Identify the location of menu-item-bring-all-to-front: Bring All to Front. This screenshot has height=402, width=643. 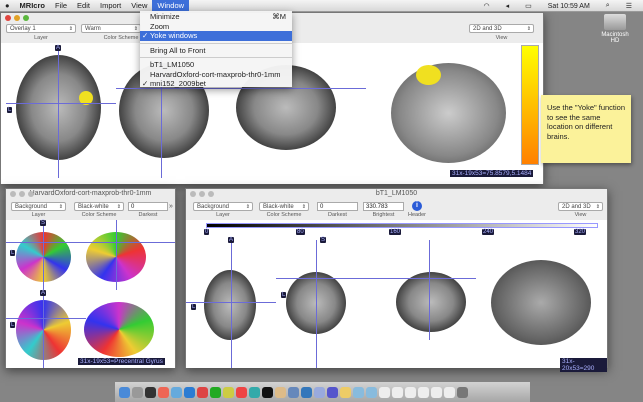
(216, 51).